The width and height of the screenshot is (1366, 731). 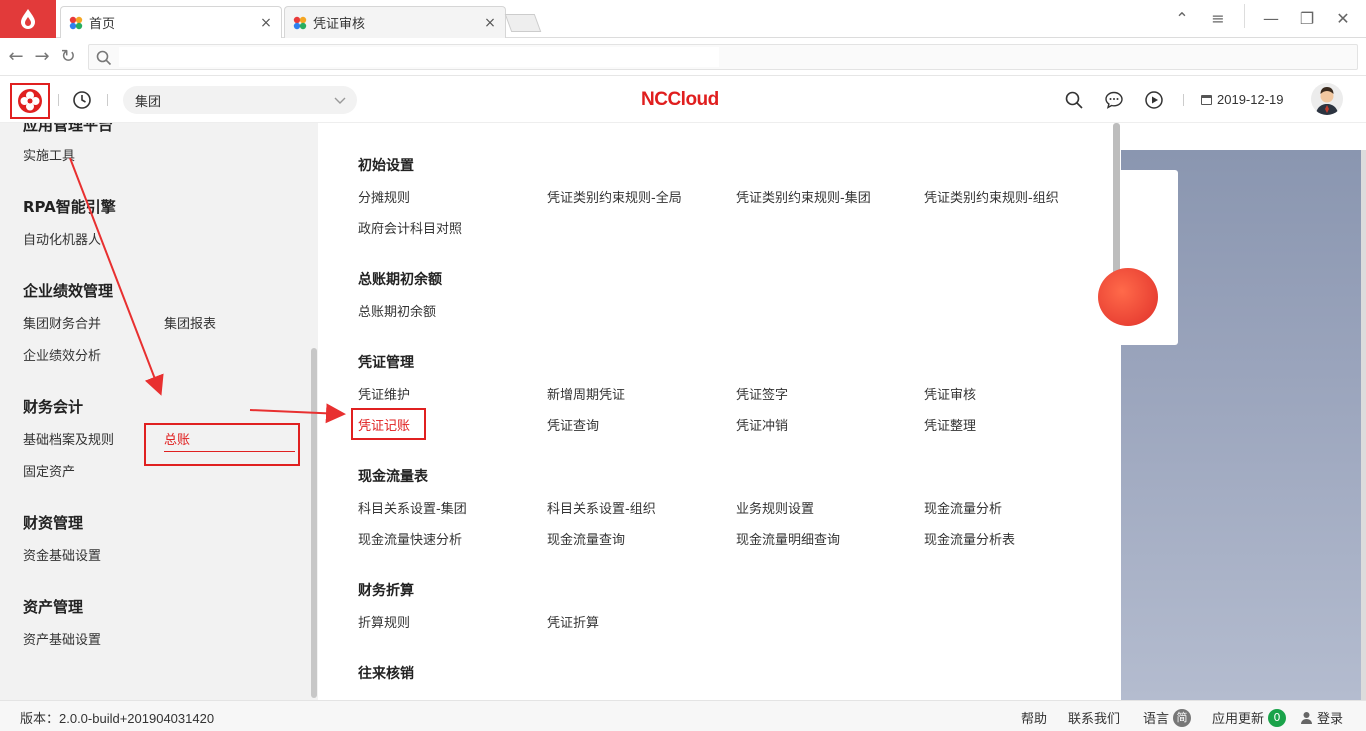 I want to click on category-finance-accounting: 财务会计, so click(x=53, y=407).